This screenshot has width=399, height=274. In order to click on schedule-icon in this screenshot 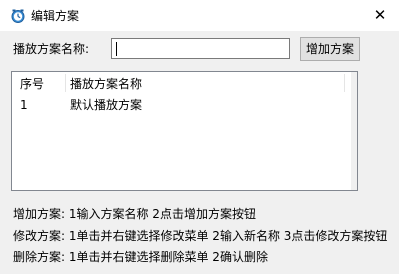, I will do `click(18, 16)`.